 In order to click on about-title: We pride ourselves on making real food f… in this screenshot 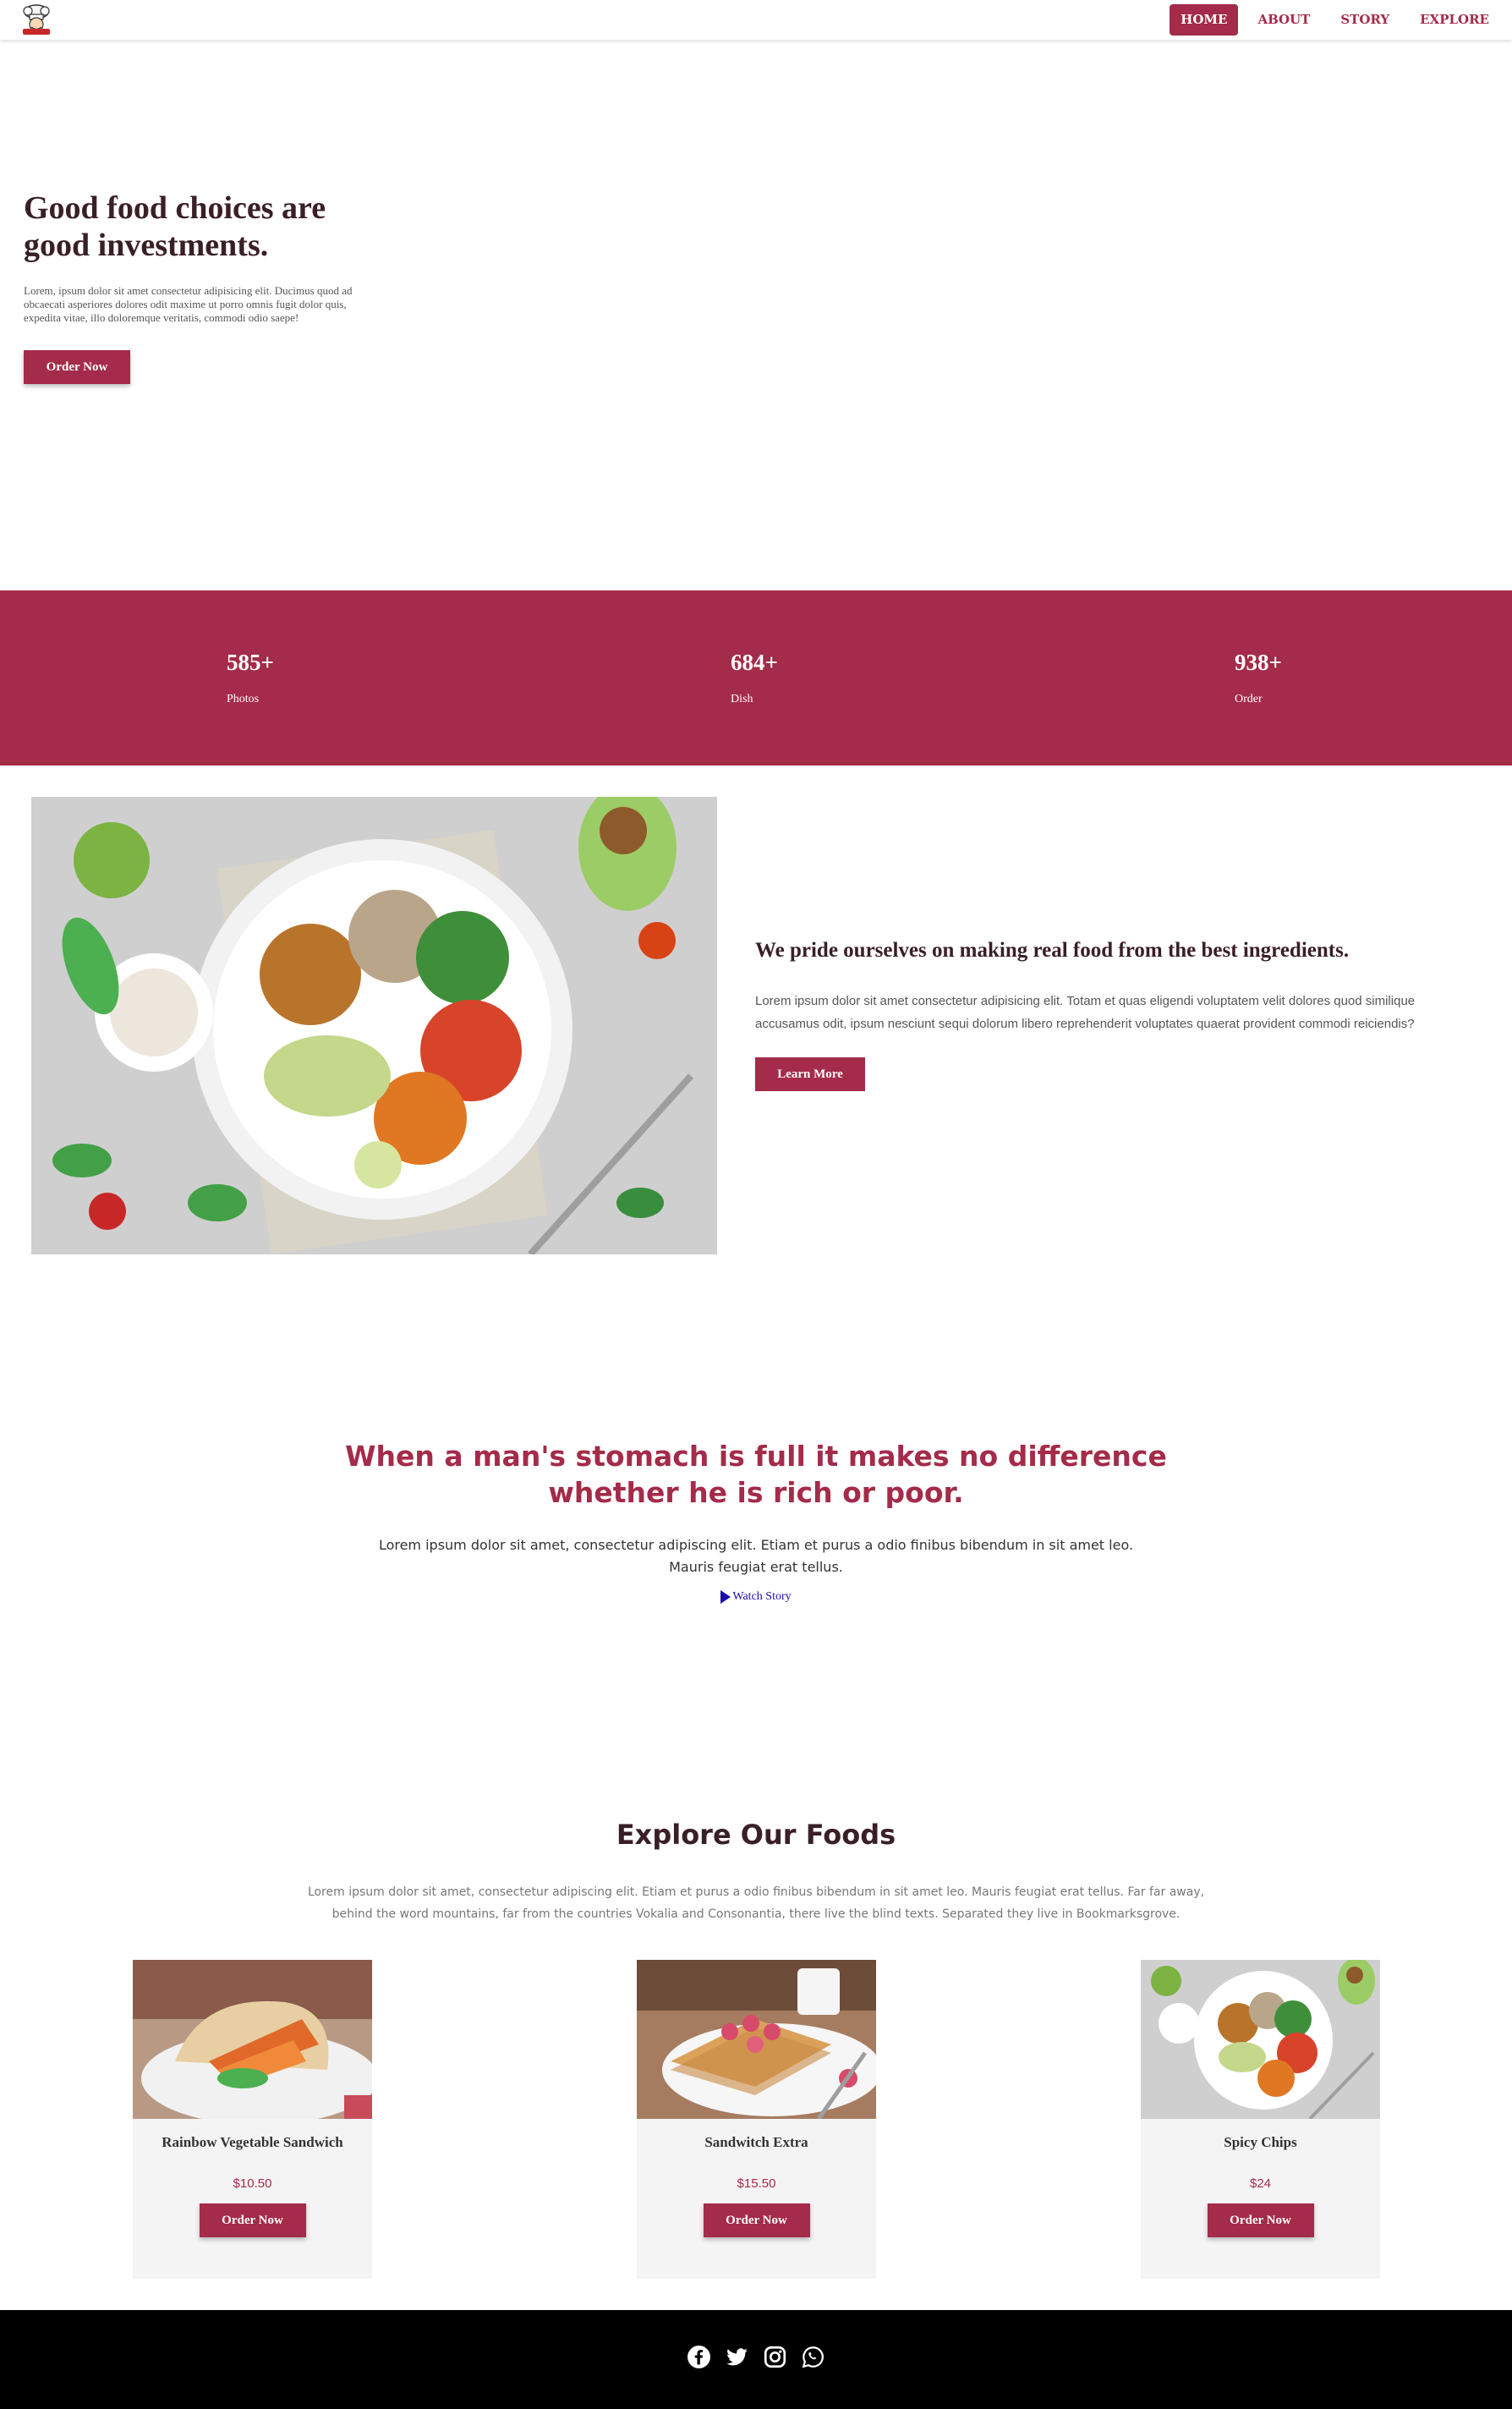, I will do `click(1052, 950)`.